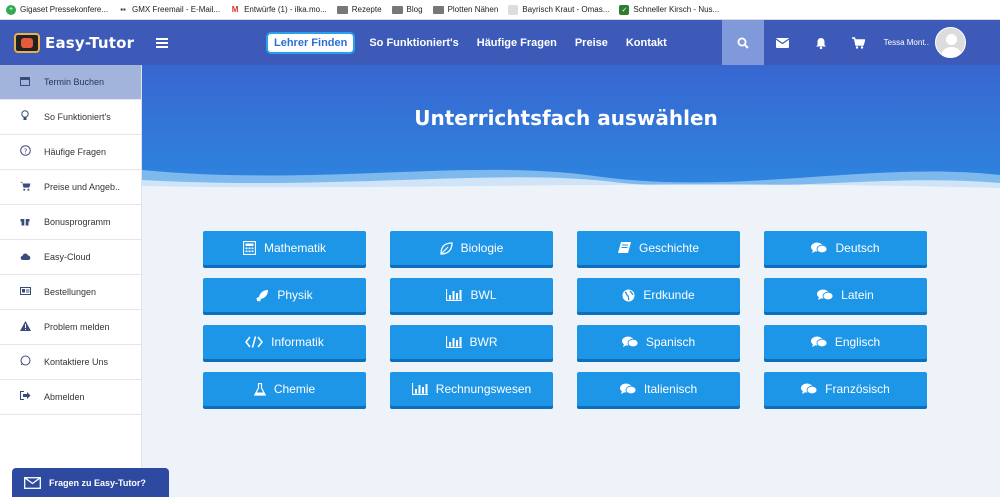 The image size is (1000, 497). What do you see at coordinates (70, 397) in the screenshot?
I see `sidebar-item-abmelden: Abmelden` at bounding box center [70, 397].